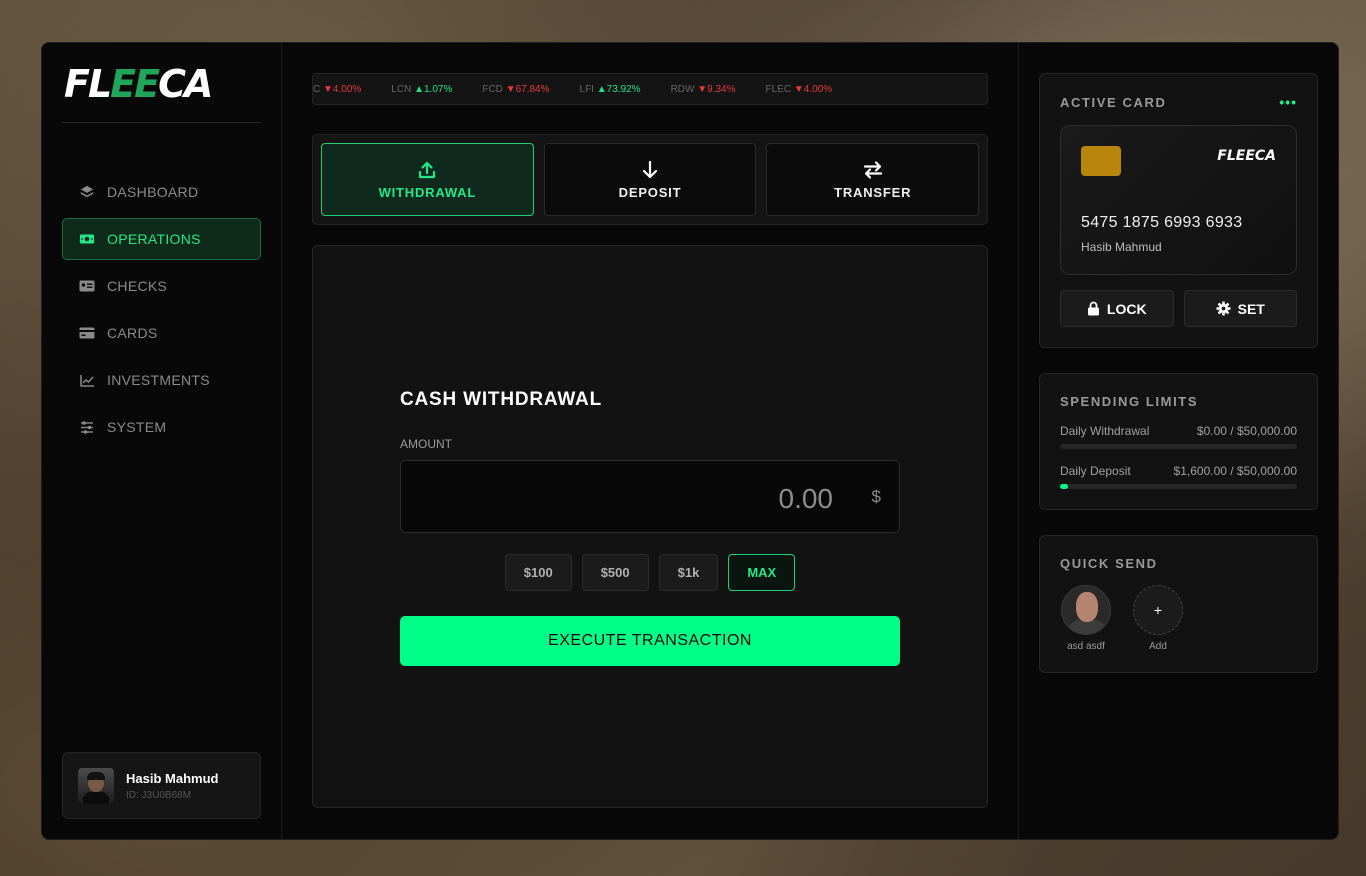 This screenshot has width=1366, height=876. I want to click on ticker-item: FCD ▼67.84%, so click(516, 89).